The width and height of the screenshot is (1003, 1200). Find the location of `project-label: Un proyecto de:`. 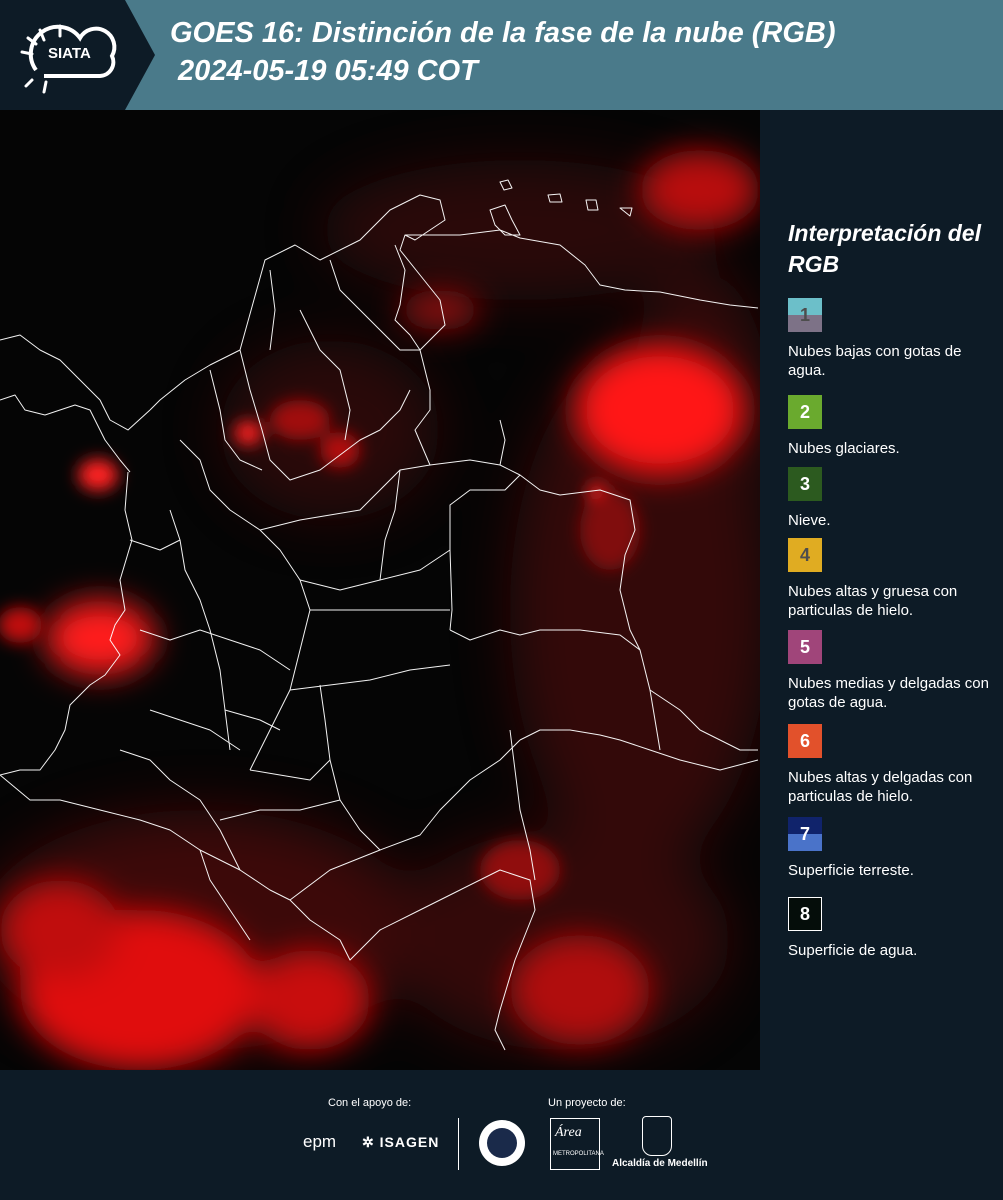

project-label: Un proyecto de: is located at coordinates (587, 1103).